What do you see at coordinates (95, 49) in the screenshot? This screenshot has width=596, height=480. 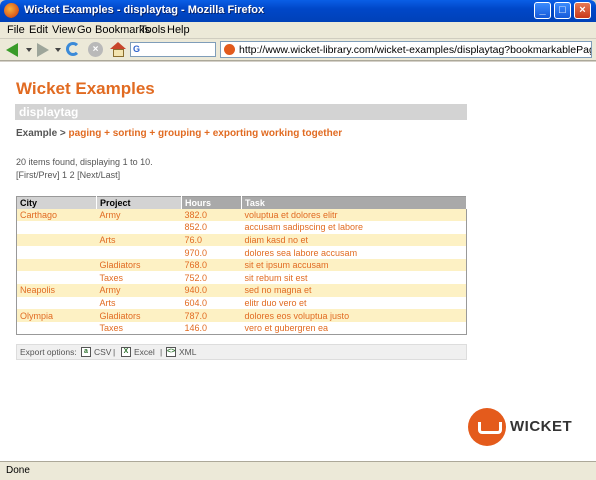 I see `stop-icon: ×` at bounding box center [95, 49].